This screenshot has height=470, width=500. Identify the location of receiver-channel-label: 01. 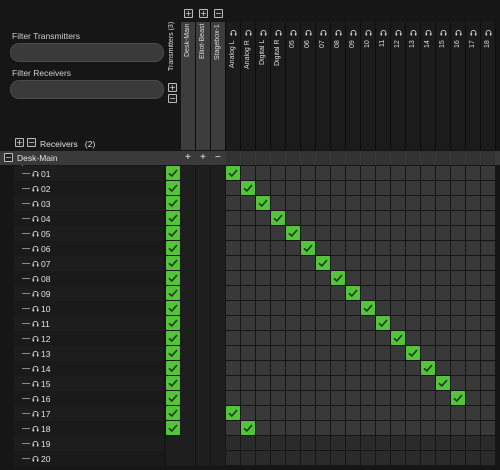
(45, 174).